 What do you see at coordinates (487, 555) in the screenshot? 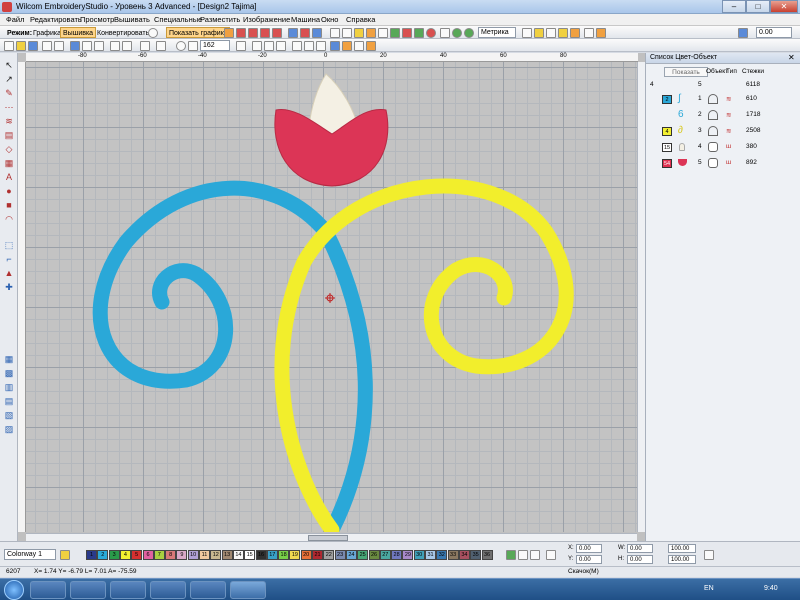
I see `palette-swatch: 36` at bounding box center [487, 555].